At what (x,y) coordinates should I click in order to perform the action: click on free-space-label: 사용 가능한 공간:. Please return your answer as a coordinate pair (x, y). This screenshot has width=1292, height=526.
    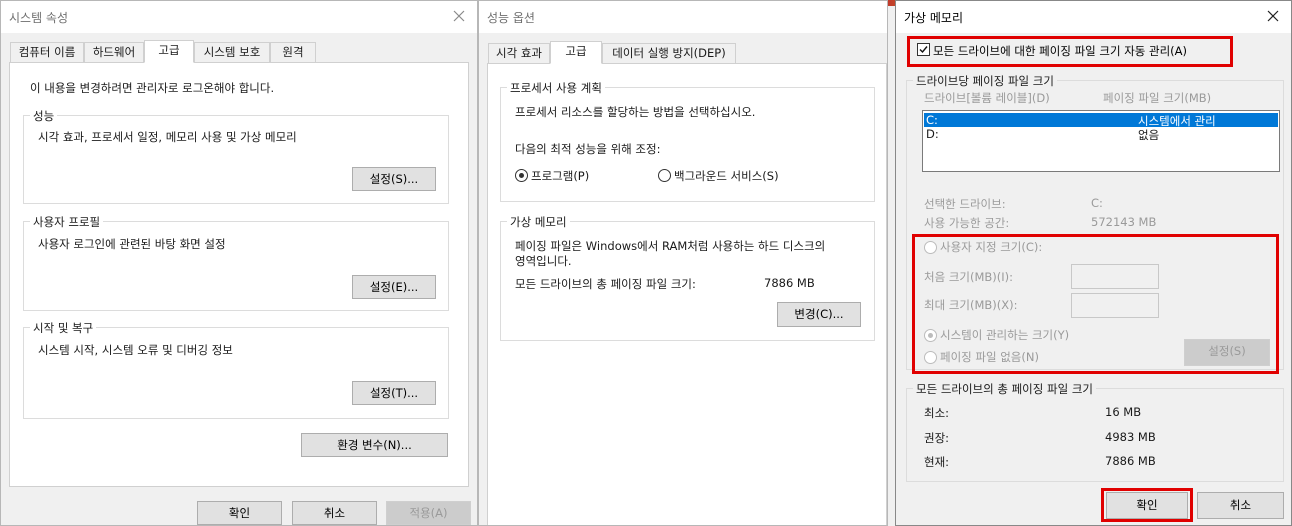
    Looking at the image, I should click on (967, 223).